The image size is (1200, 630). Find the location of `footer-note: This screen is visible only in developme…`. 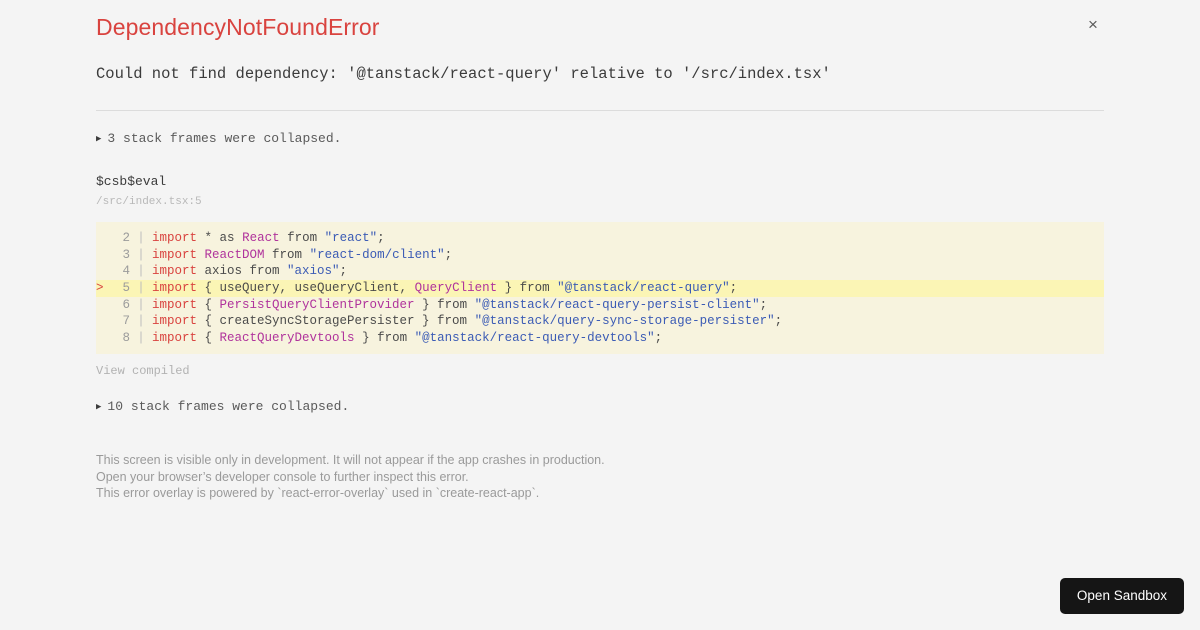

footer-note: This screen is visible only in developme… is located at coordinates (350, 460).